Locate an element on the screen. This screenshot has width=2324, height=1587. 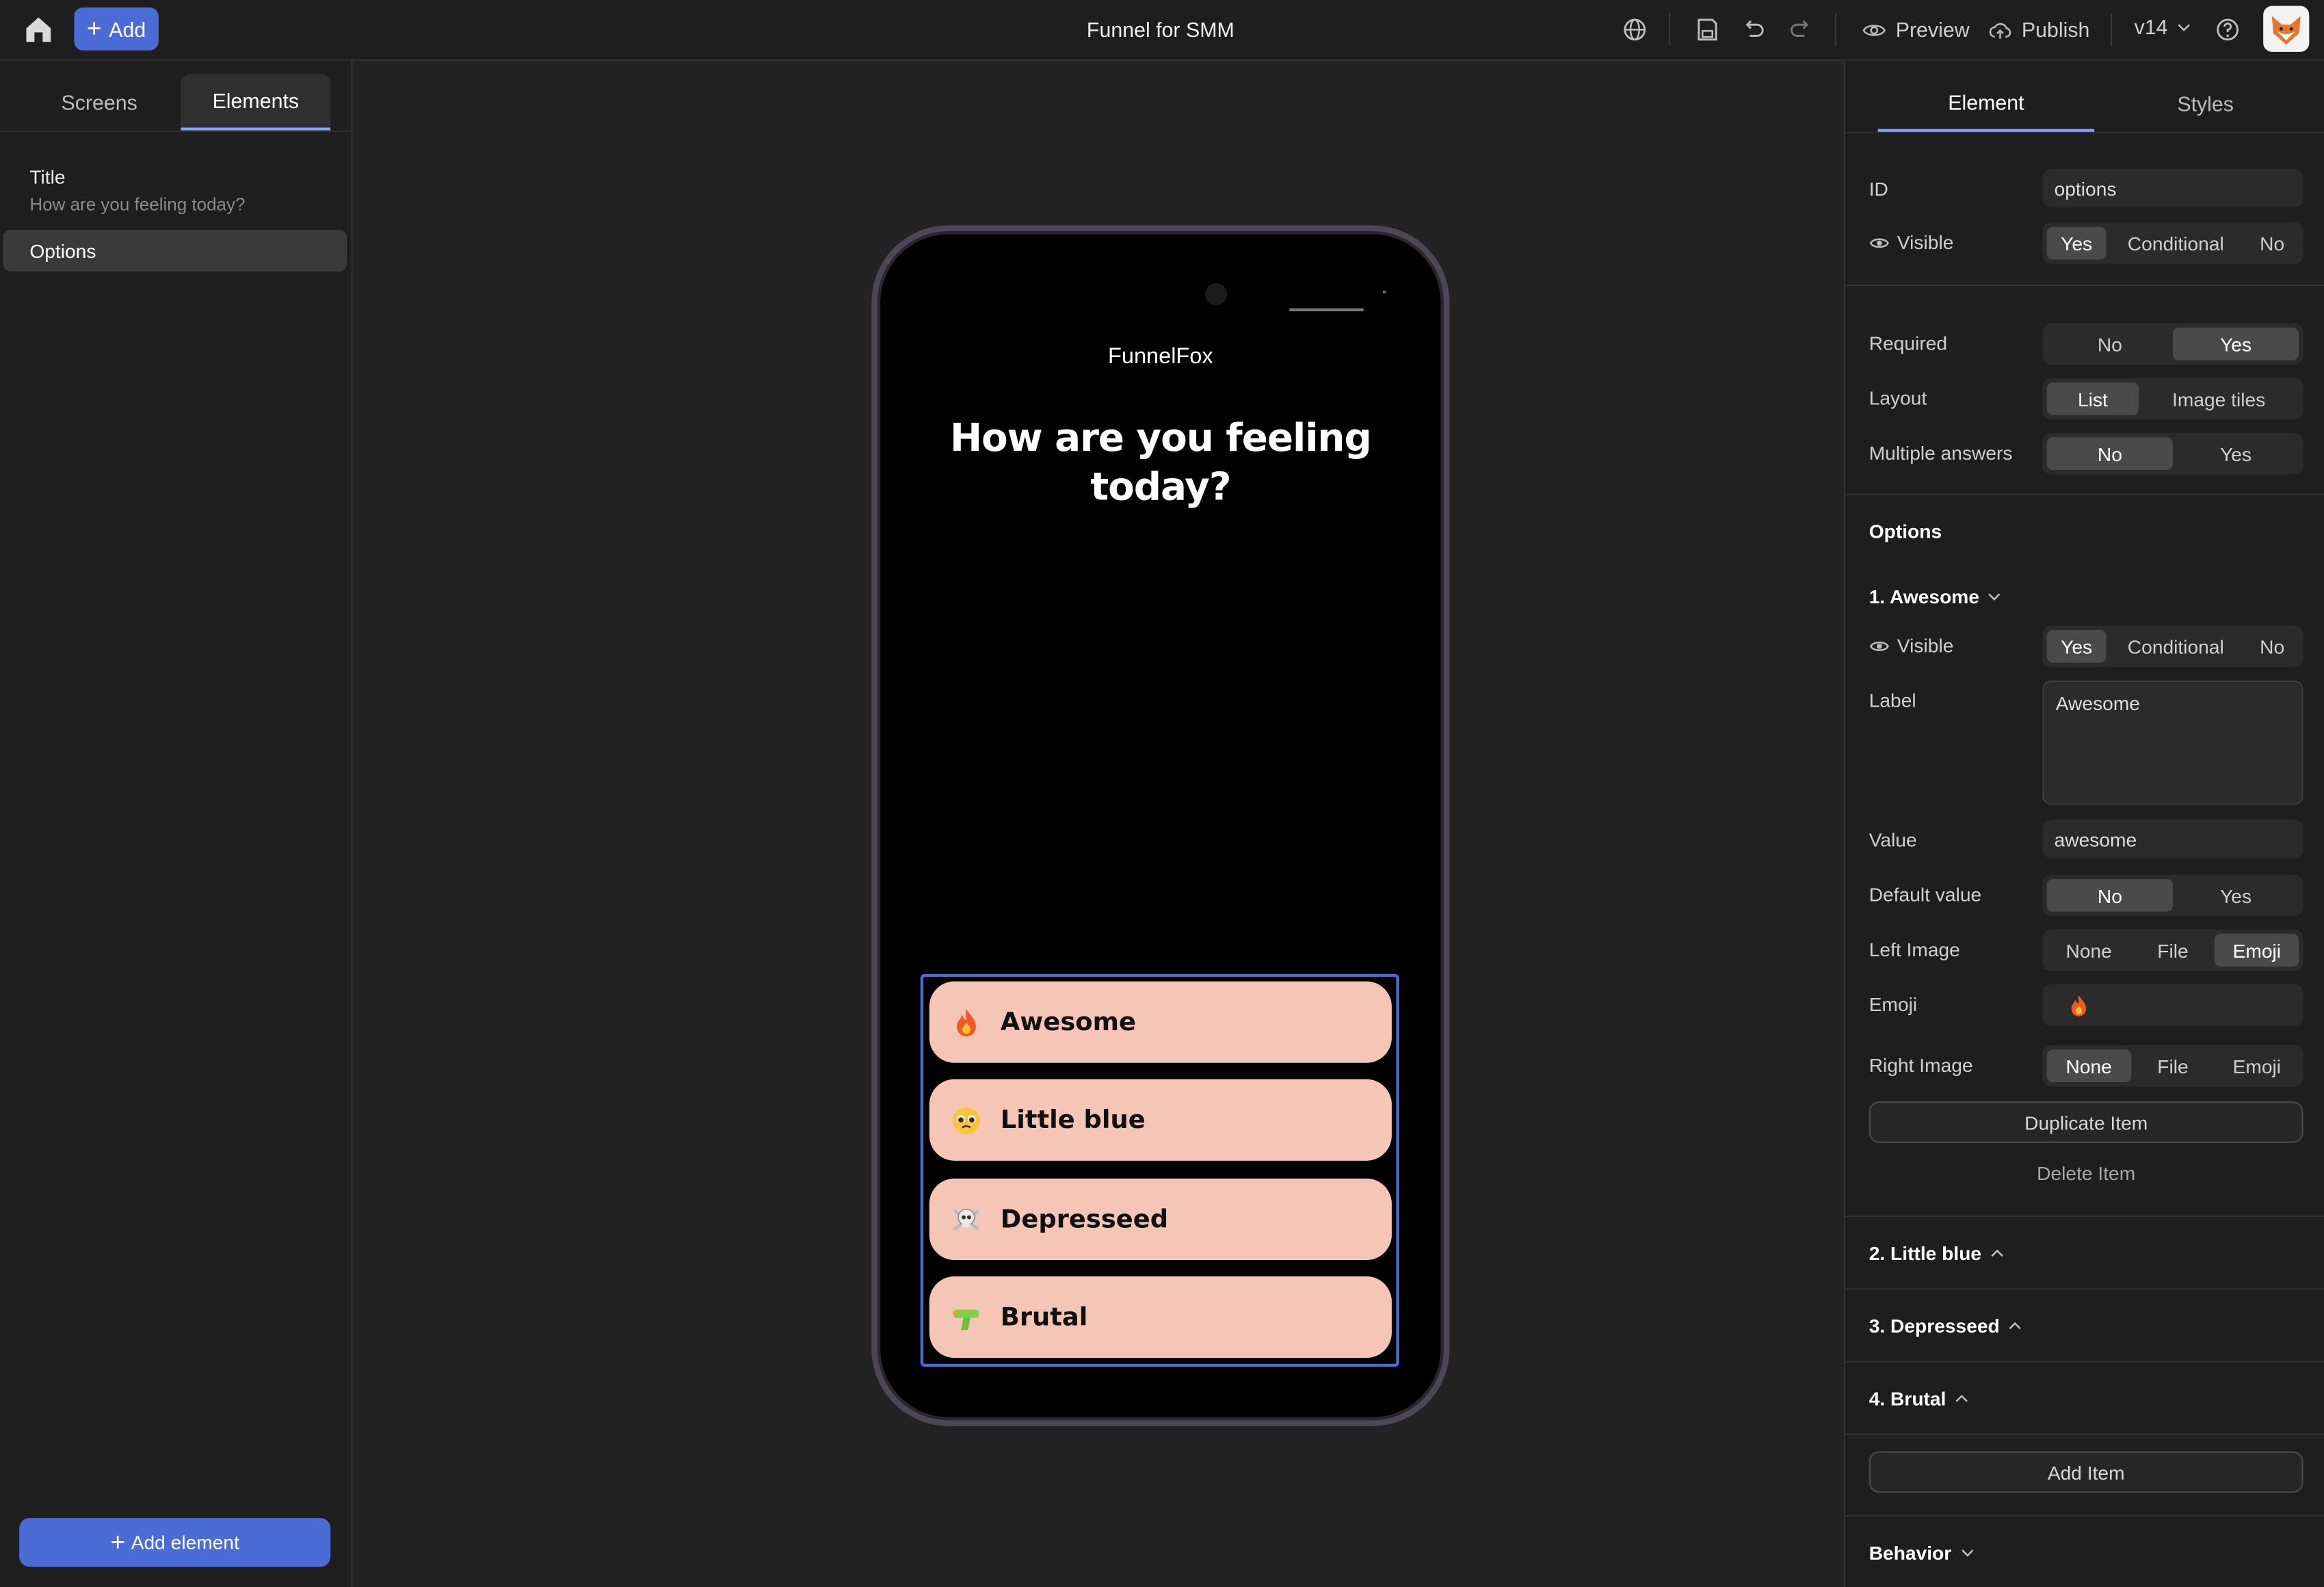
element-item-options: Options is located at coordinates (175, 250).